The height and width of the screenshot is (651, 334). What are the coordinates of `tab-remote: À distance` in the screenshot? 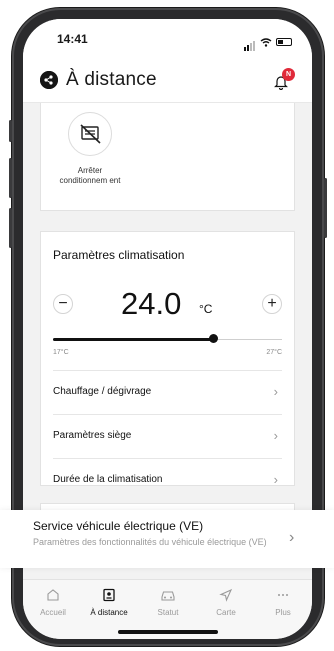 It's located at (109, 602).